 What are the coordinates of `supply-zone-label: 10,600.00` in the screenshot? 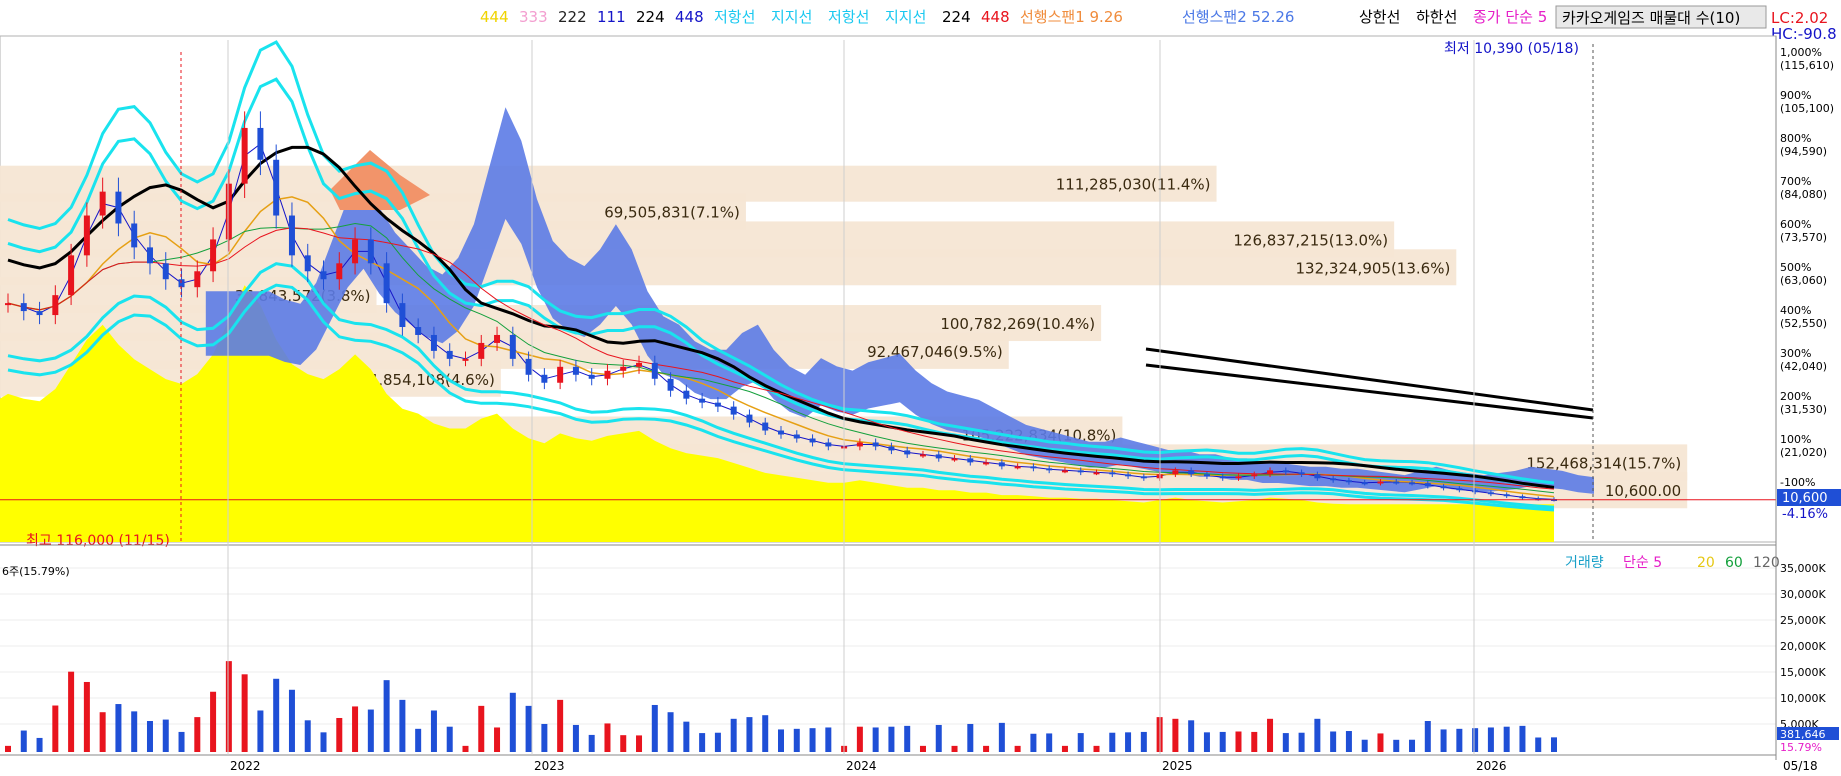 It's located at (1643, 491).